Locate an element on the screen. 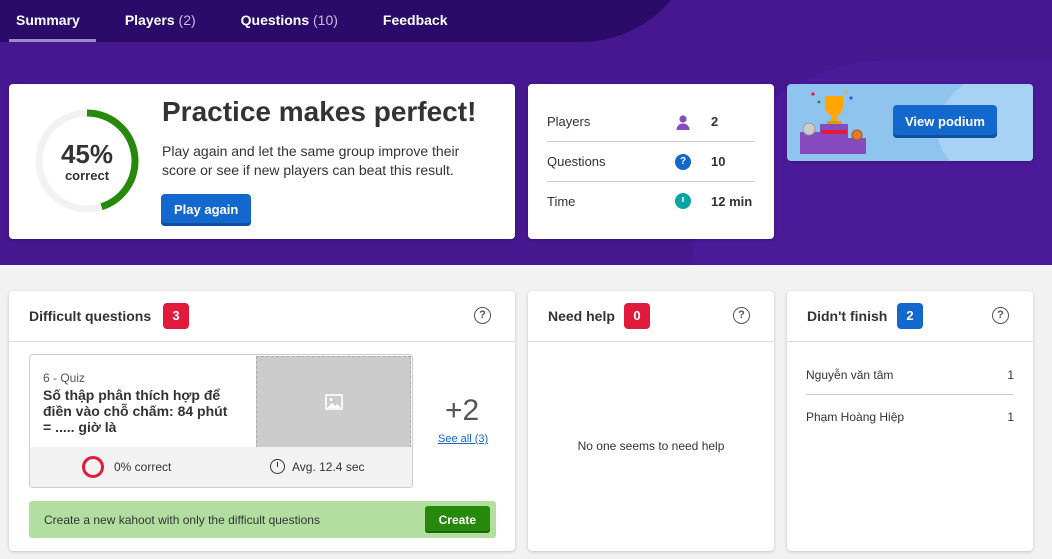 The image size is (1052, 559). tab-questions-count: (10) is located at coordinates (325, 20).